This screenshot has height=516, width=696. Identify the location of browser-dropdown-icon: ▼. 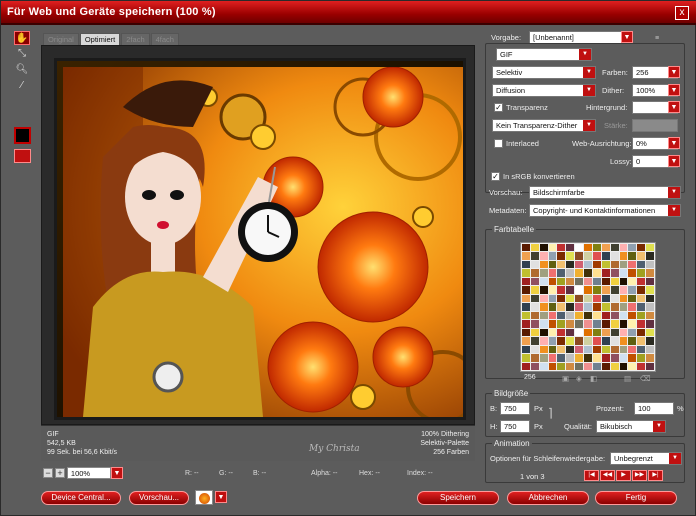
(221, 497).